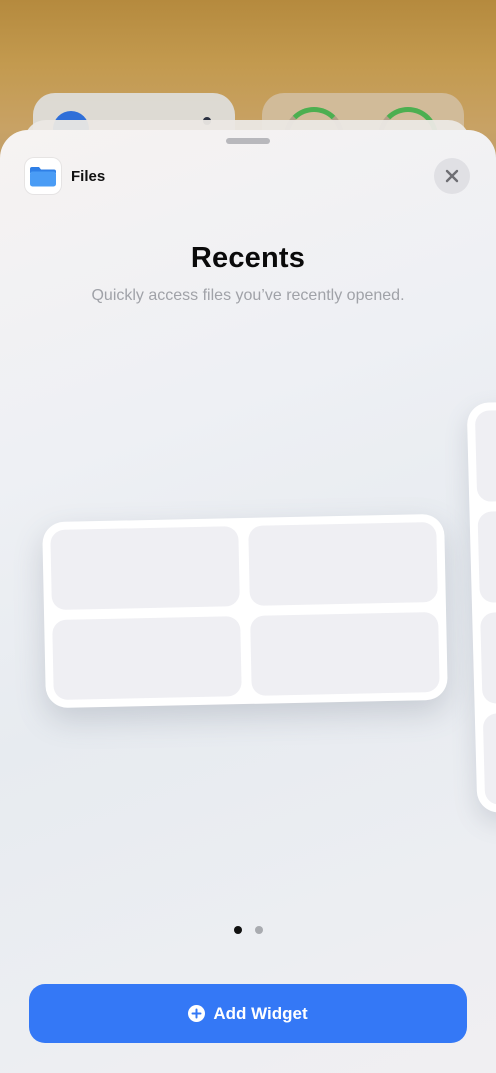 This screenshot has height=1073, width=496. Describe the element at coordinates (248, 258) in the screenshot. I see `widget-title: Recents` at that location.